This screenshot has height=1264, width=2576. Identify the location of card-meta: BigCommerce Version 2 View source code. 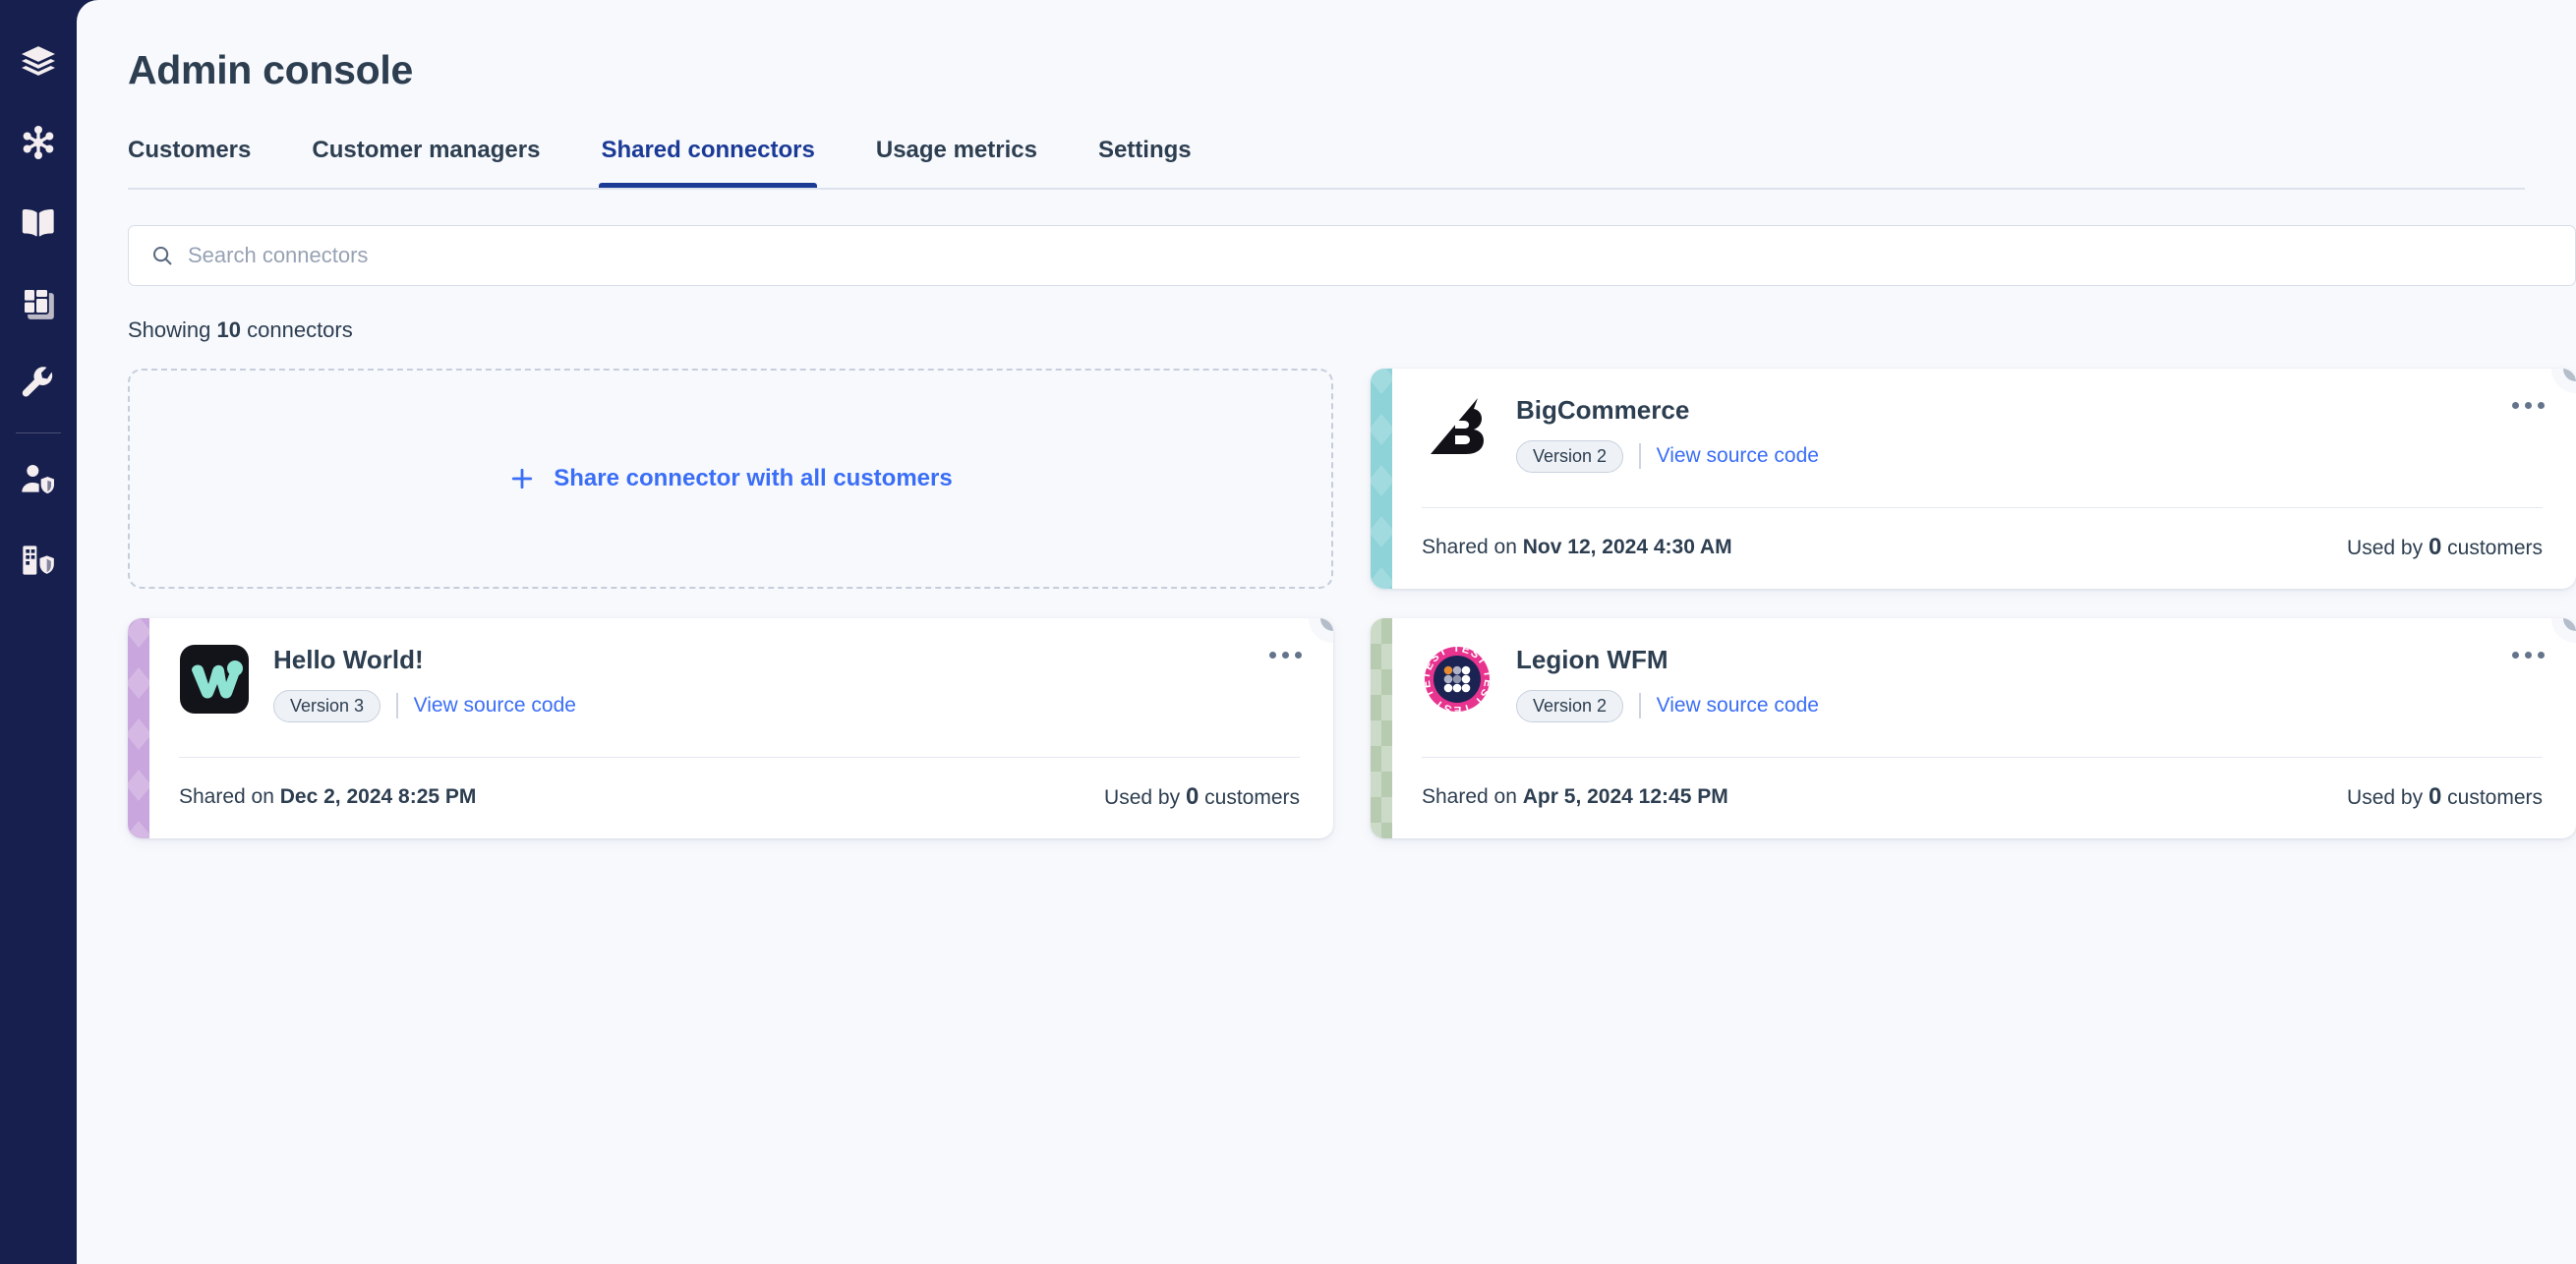
(2029, 433).